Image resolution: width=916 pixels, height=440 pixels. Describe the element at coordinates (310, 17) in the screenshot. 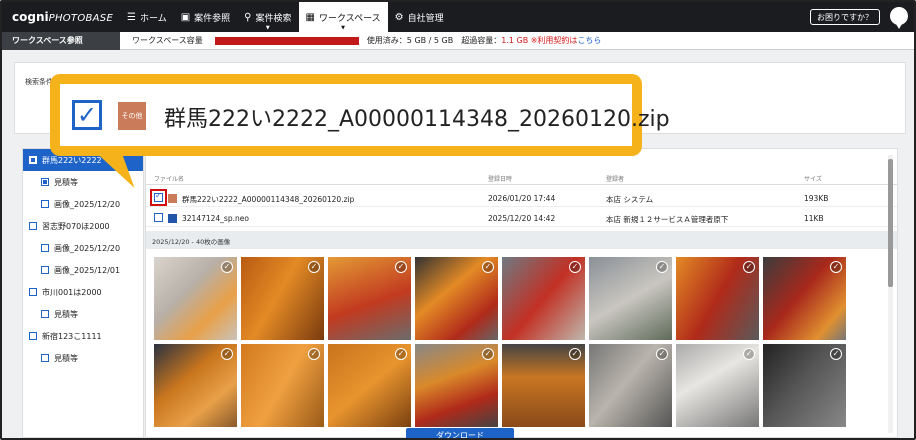

I see `workspace-icon: ▦` at that location.